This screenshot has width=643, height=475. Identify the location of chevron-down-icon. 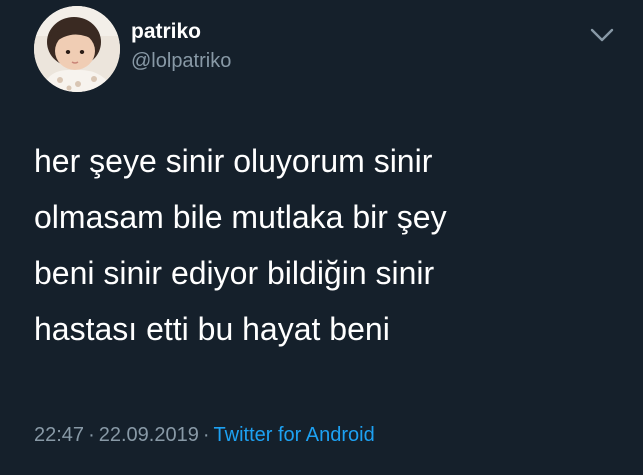
(602, 35).